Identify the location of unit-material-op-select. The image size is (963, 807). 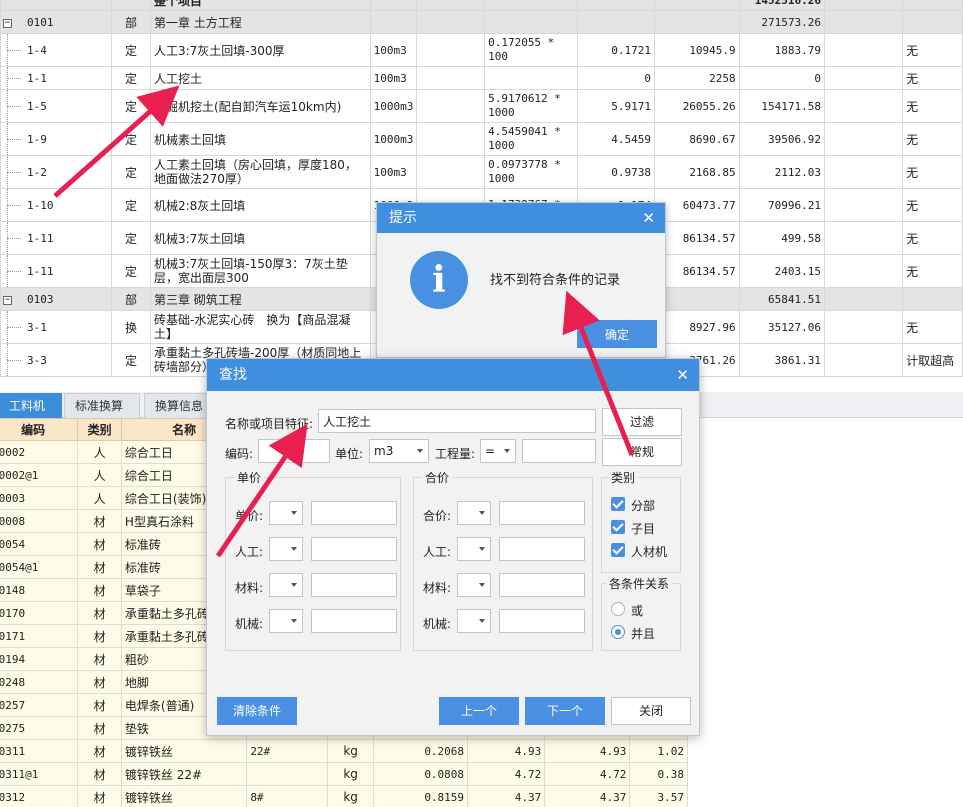
(286, 585).